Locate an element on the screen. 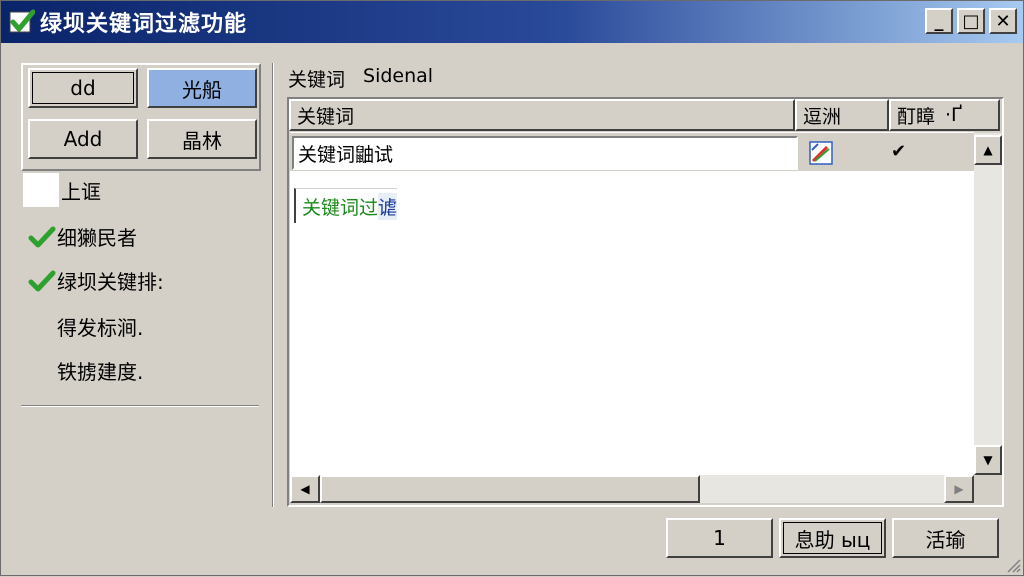  scroll-up-arrow-icon: ▲ is located at coordinates (988, 150).